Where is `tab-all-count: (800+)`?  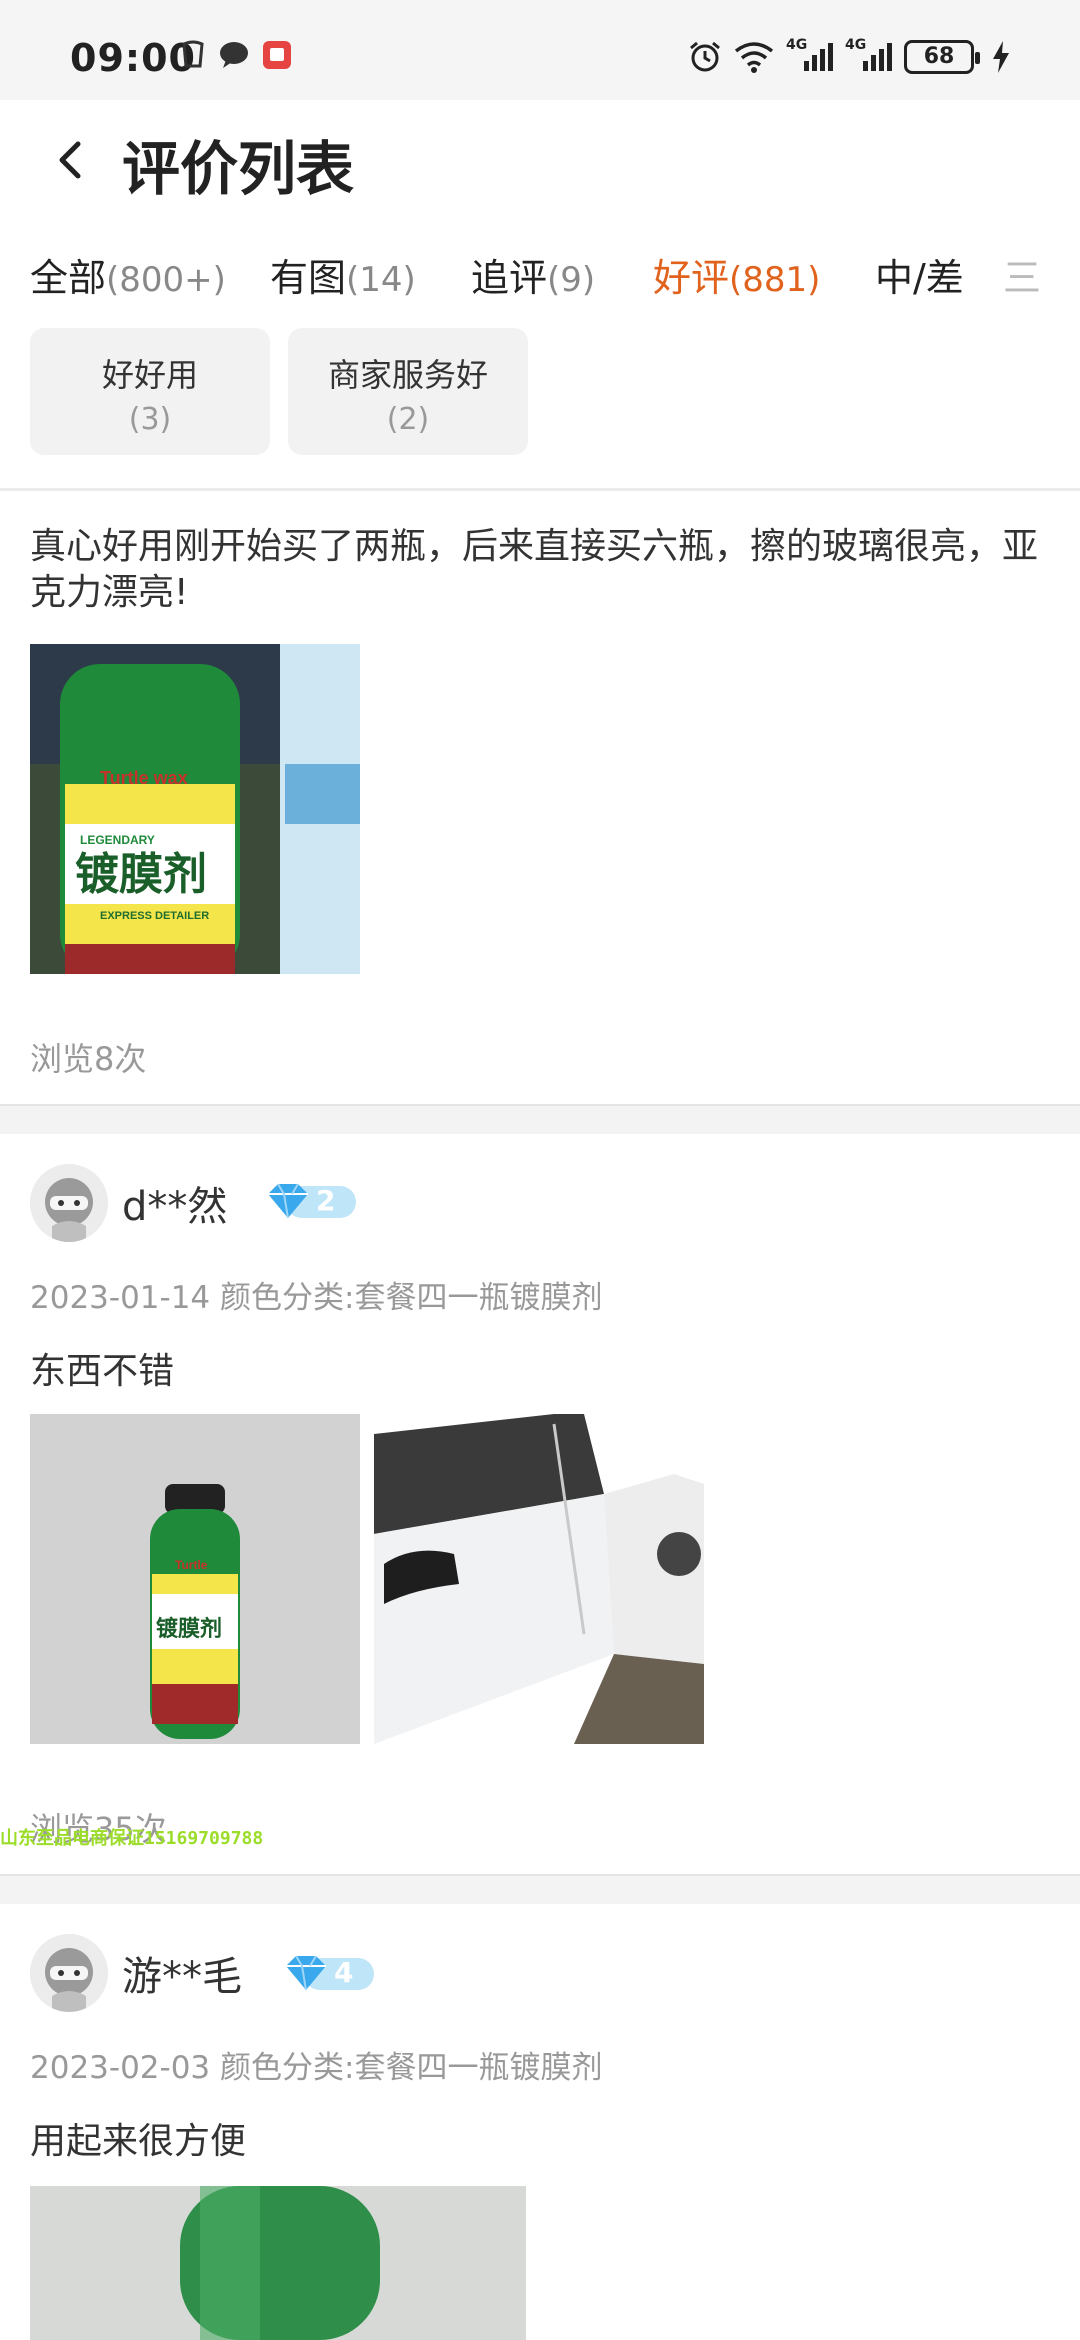
tab-all-count: (800+) is located at coordinates (166, 280).